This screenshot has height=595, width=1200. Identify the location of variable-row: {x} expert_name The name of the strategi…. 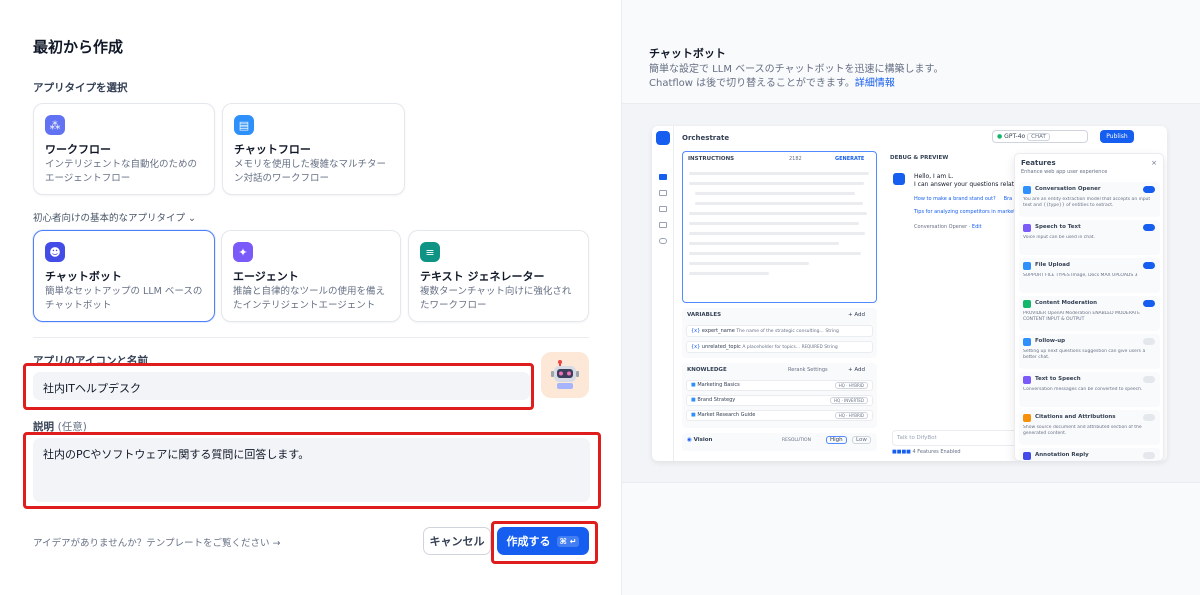
(779, 331).